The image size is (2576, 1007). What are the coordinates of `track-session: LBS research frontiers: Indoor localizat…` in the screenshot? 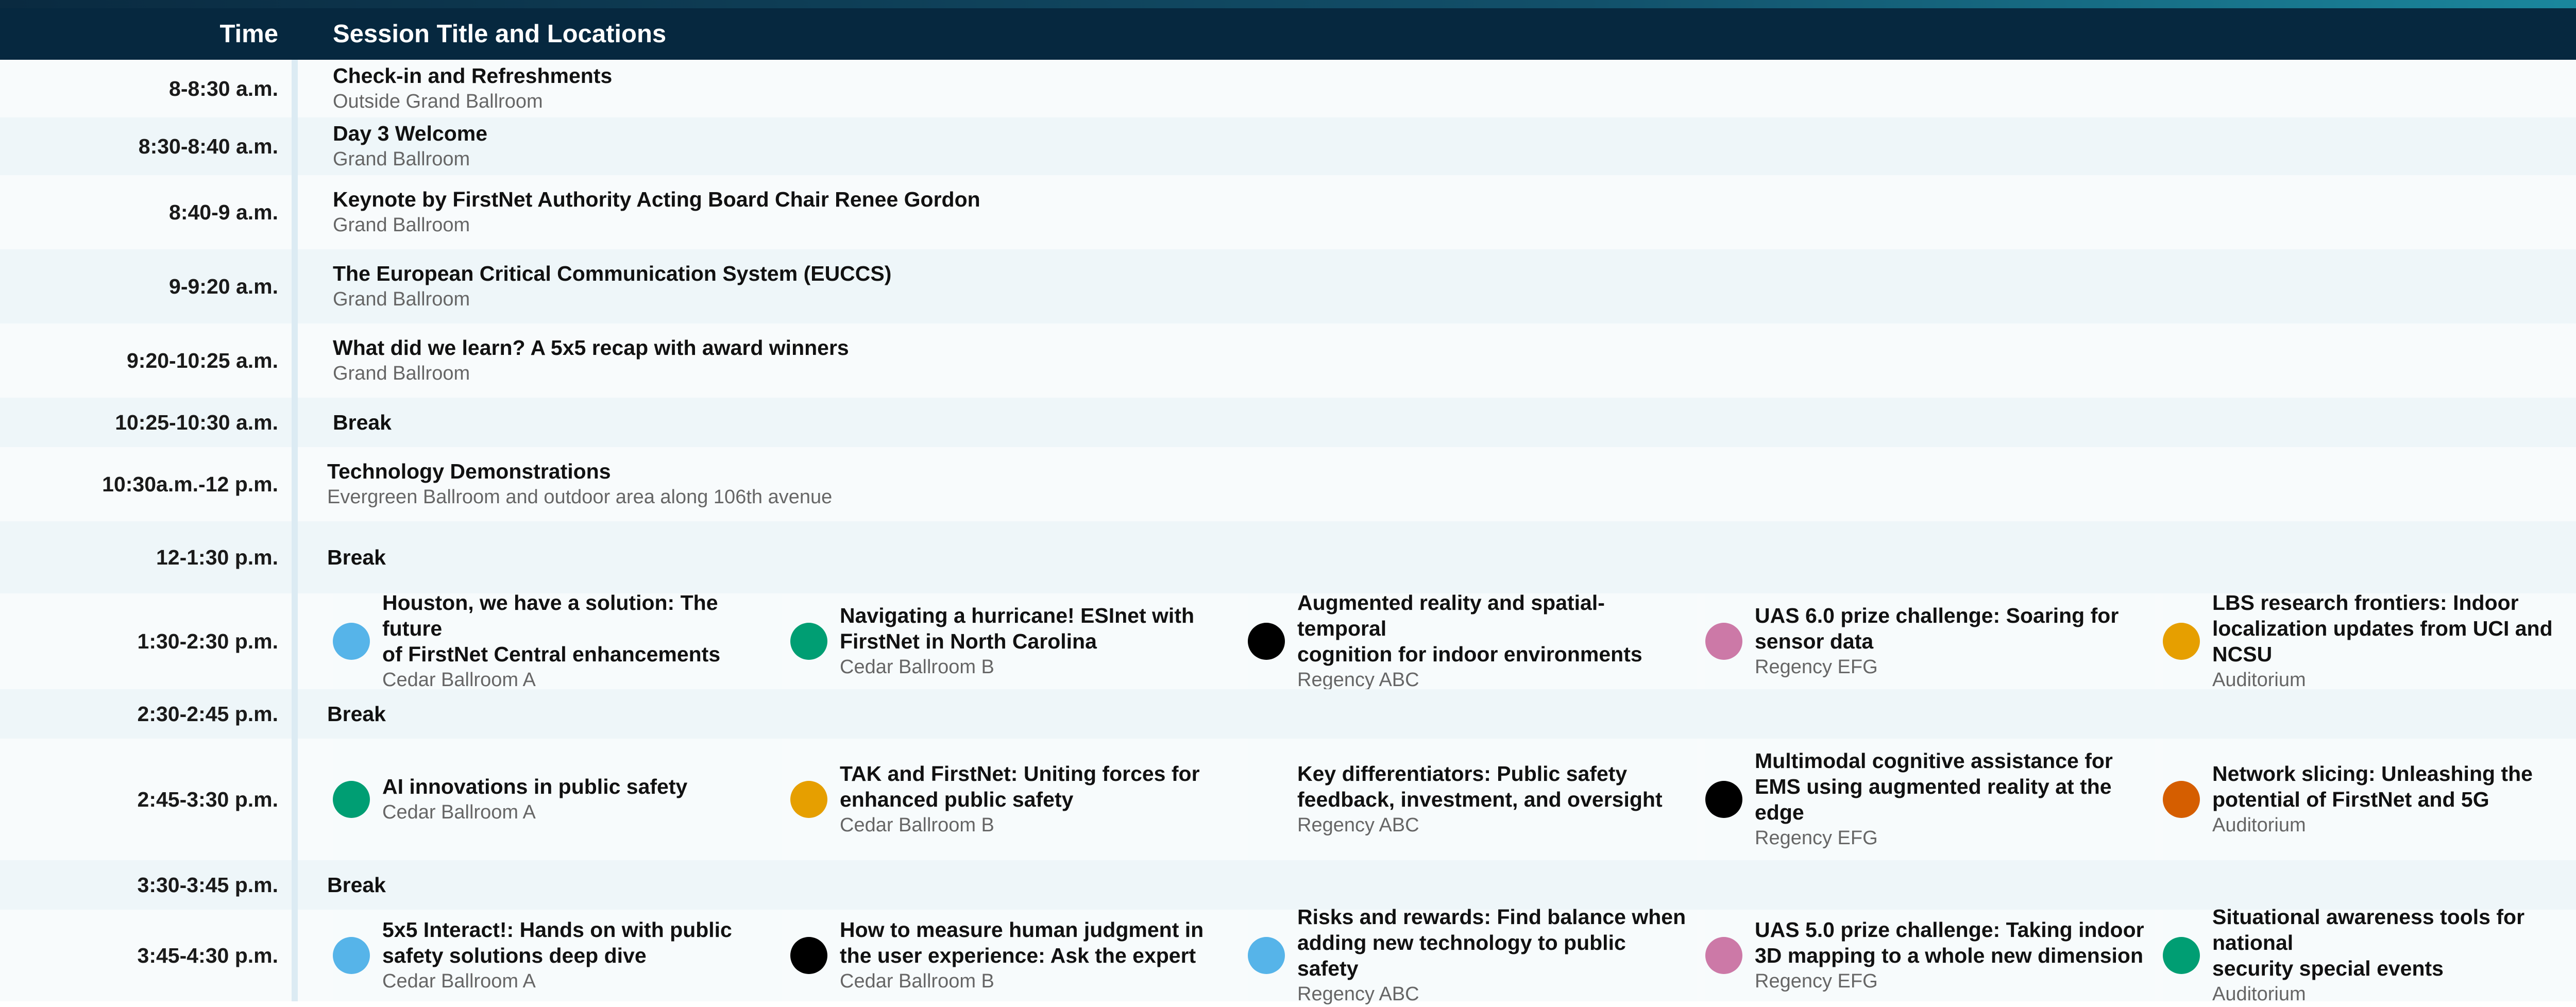 It's located at (2369, 641).